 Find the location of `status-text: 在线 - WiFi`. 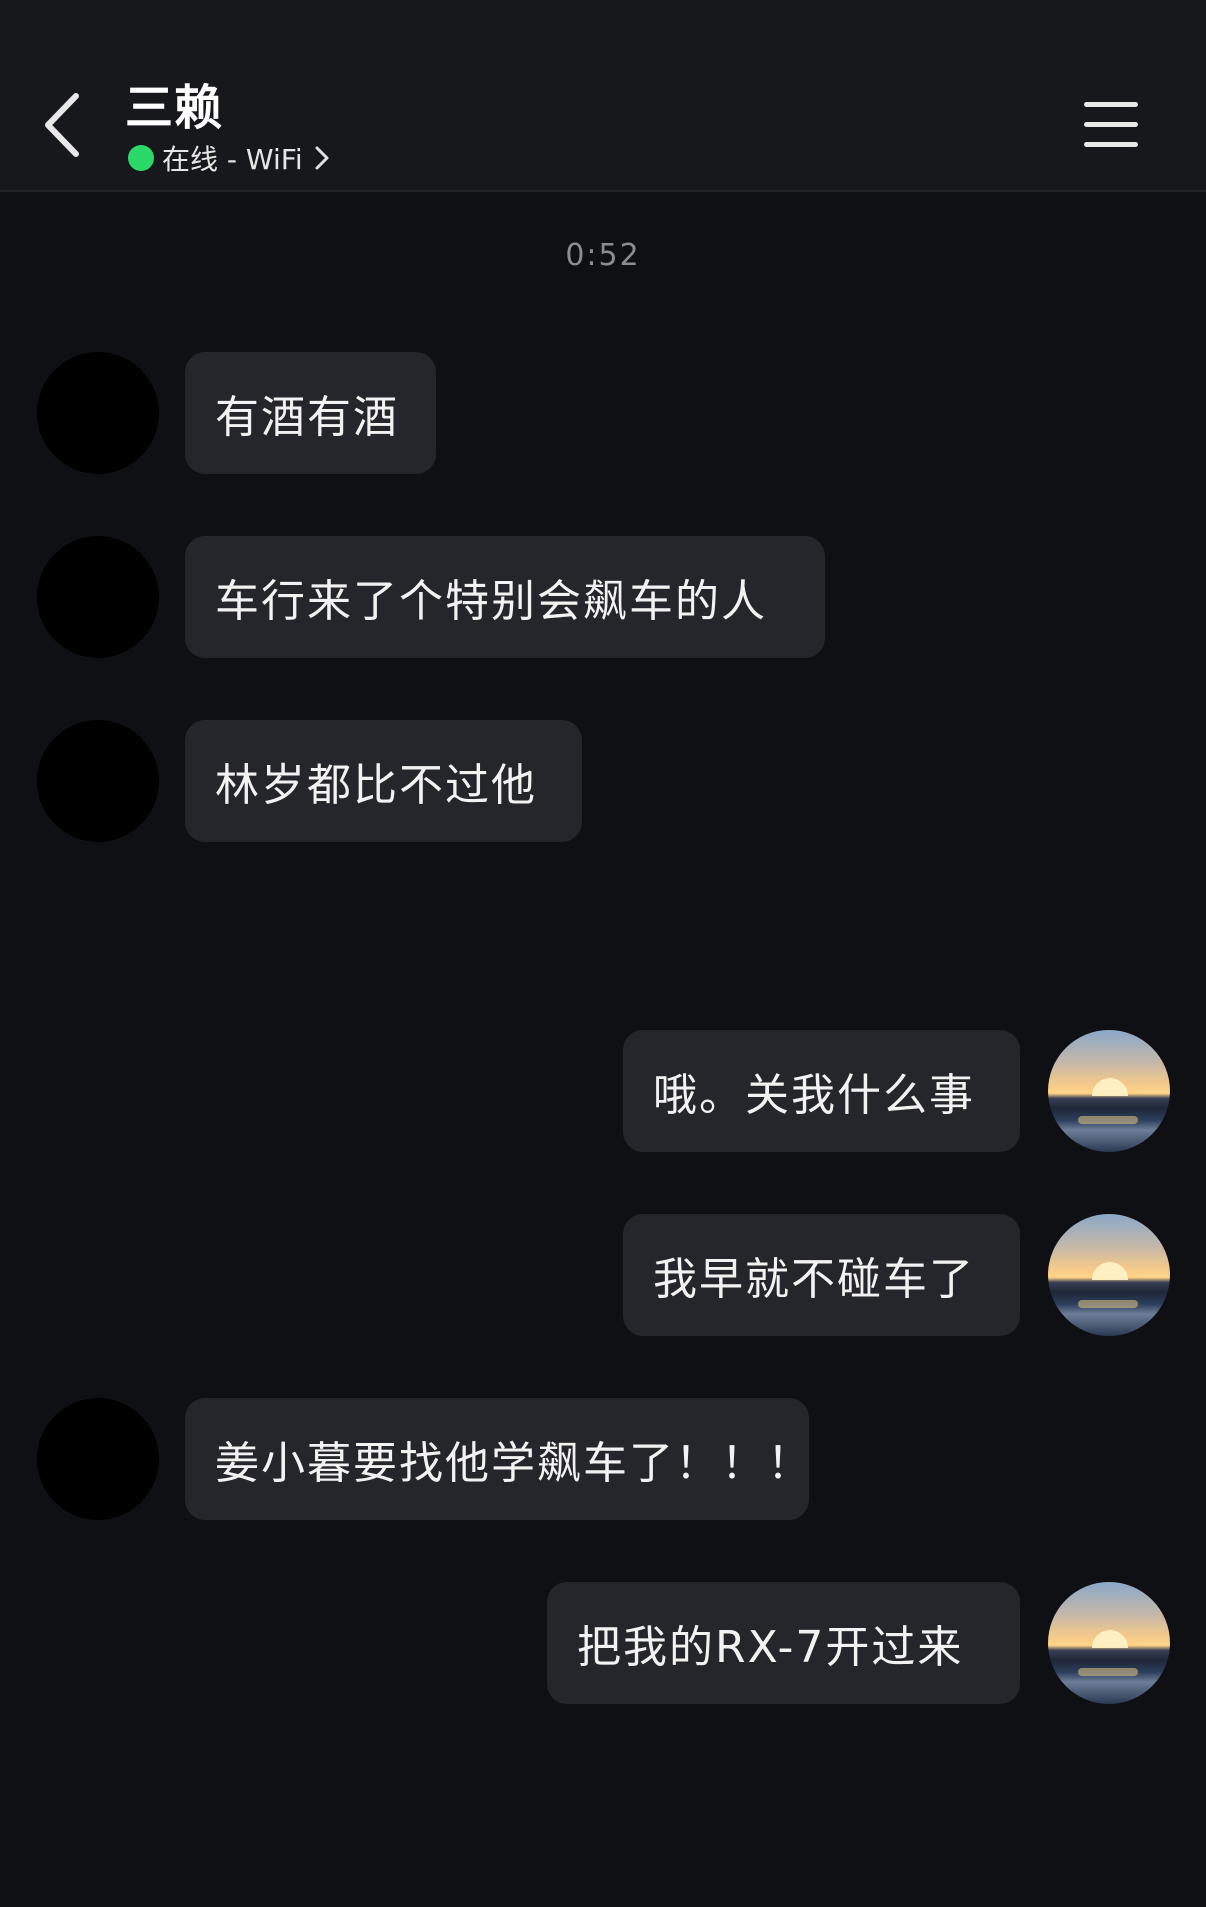

status-text: 在线 - WiFi is located at coordinates (232, 159).